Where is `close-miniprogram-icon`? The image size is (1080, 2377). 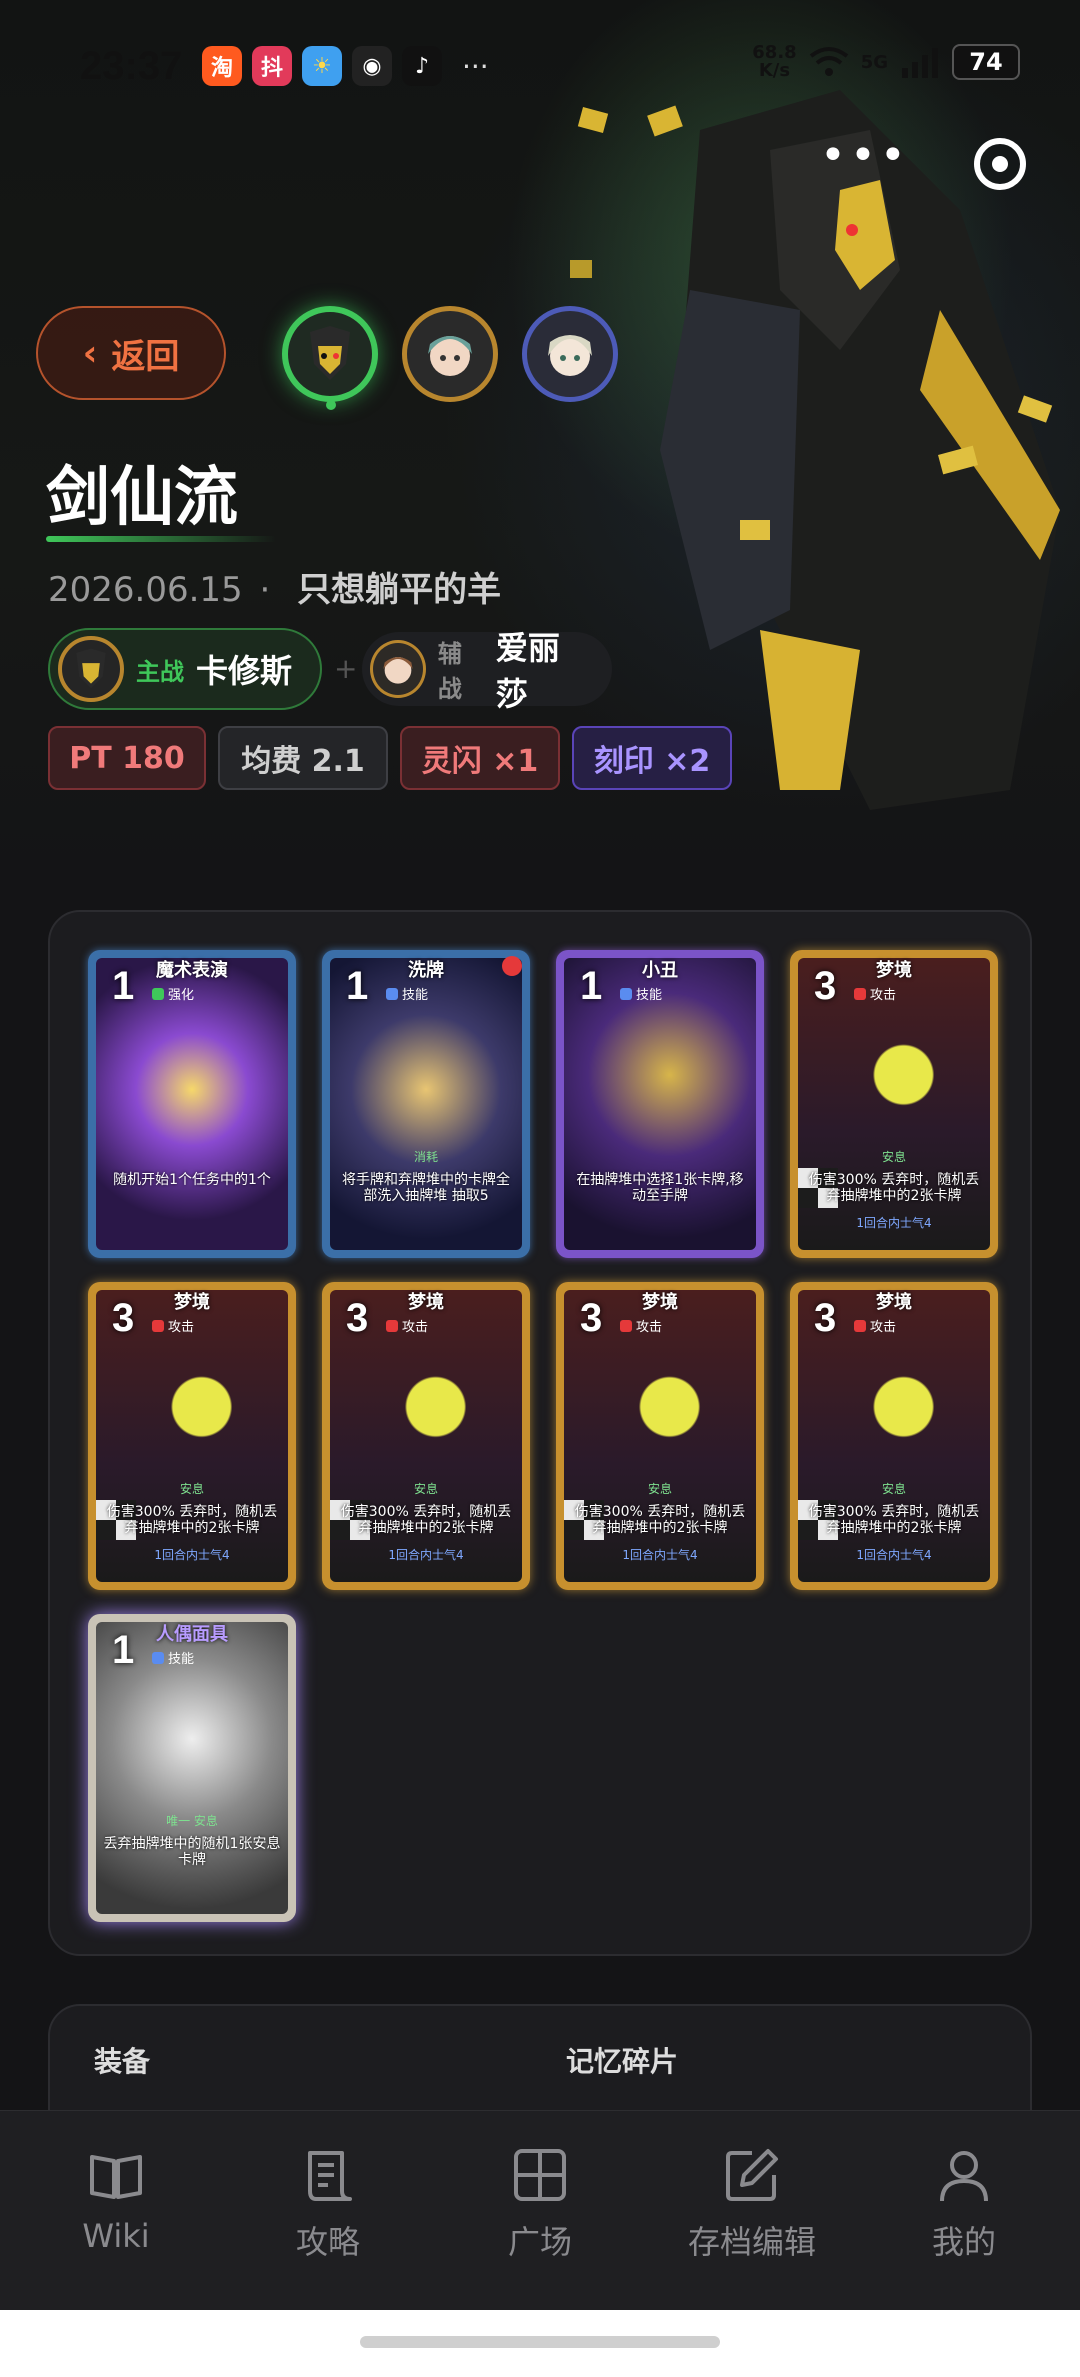
close-miniprogram-icon is located at coordinates (1000, 164).